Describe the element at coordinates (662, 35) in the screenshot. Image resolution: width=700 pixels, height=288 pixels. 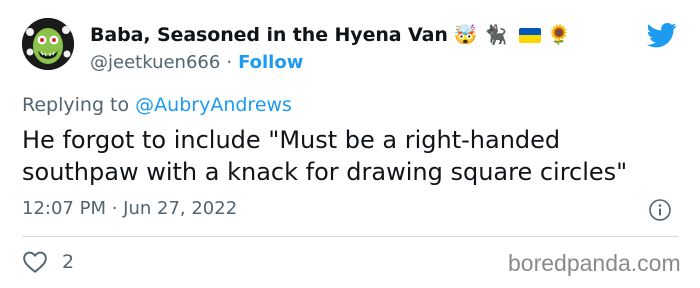
I see `twitter-bird-icon` at that location.